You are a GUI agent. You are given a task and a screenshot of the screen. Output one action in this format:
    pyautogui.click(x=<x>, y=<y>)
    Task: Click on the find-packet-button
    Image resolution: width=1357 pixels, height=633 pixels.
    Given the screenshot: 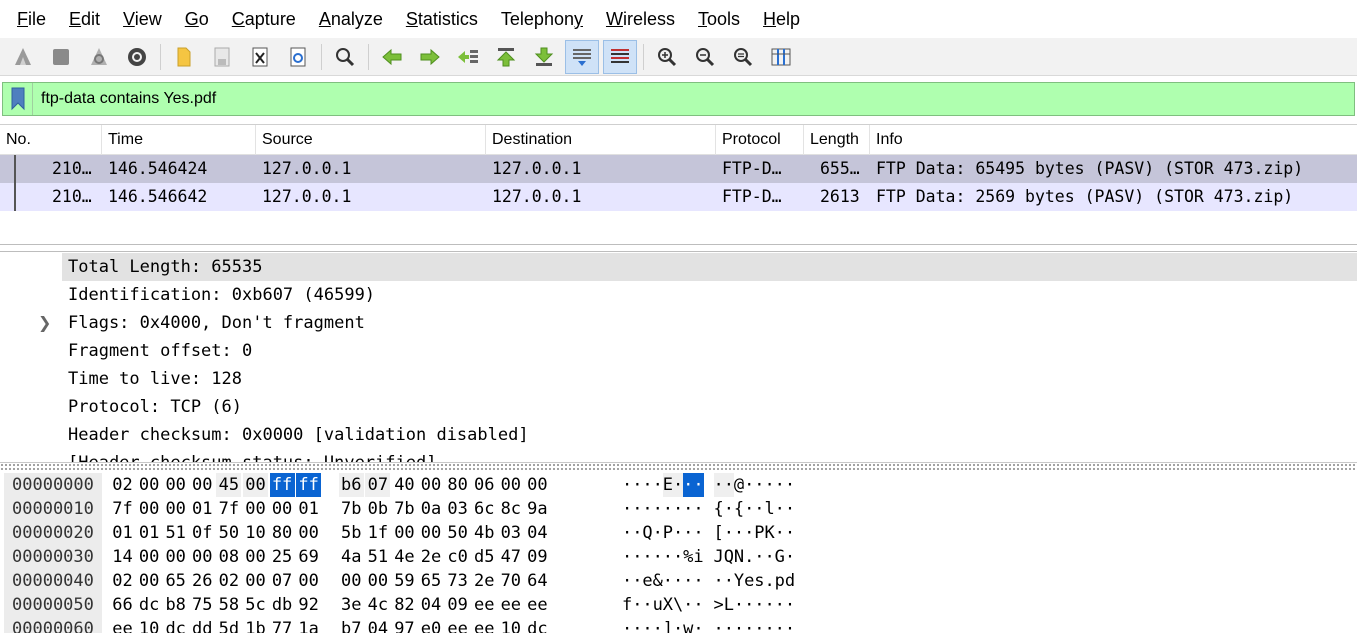 What is the action you would take?
    pyautogui.click(x=345, y=57)
    